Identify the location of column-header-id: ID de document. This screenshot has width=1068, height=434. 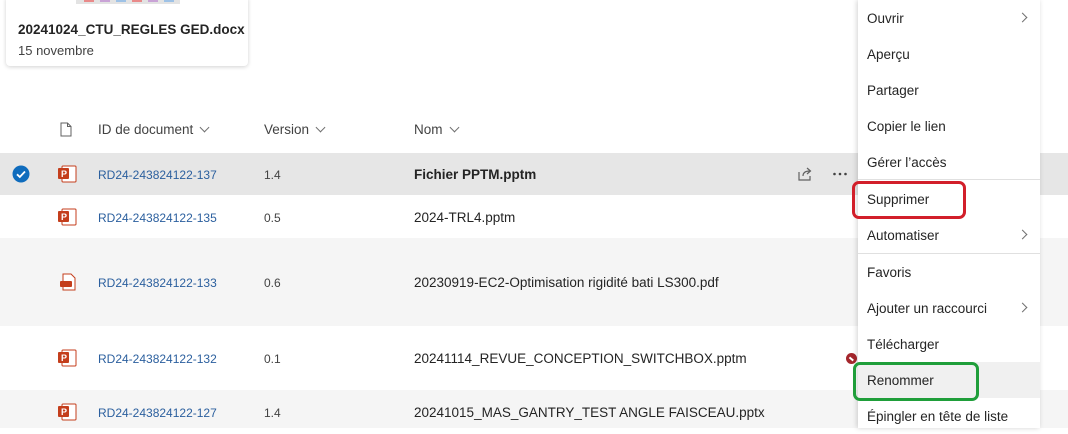
(154, 129).